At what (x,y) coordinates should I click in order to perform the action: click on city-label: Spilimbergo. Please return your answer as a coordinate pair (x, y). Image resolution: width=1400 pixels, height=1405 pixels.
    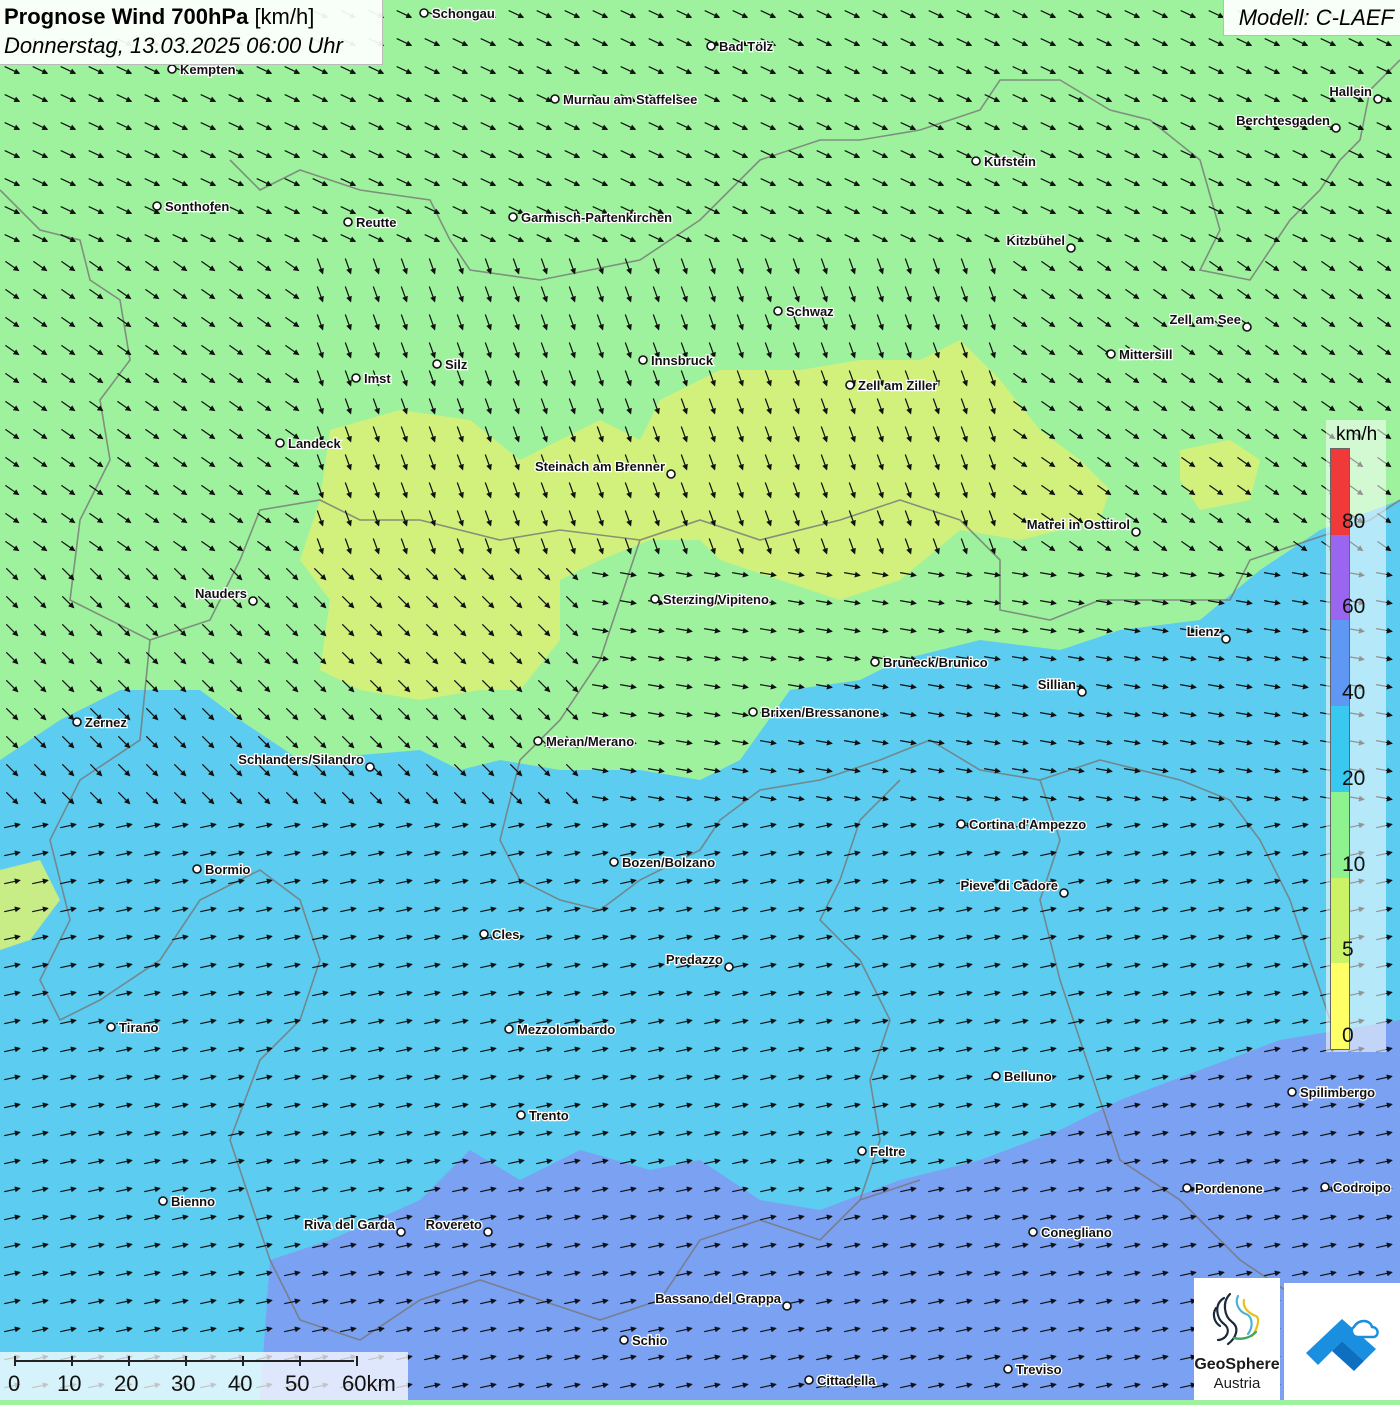
    Looking at the image, I should click on (1337, 1092).